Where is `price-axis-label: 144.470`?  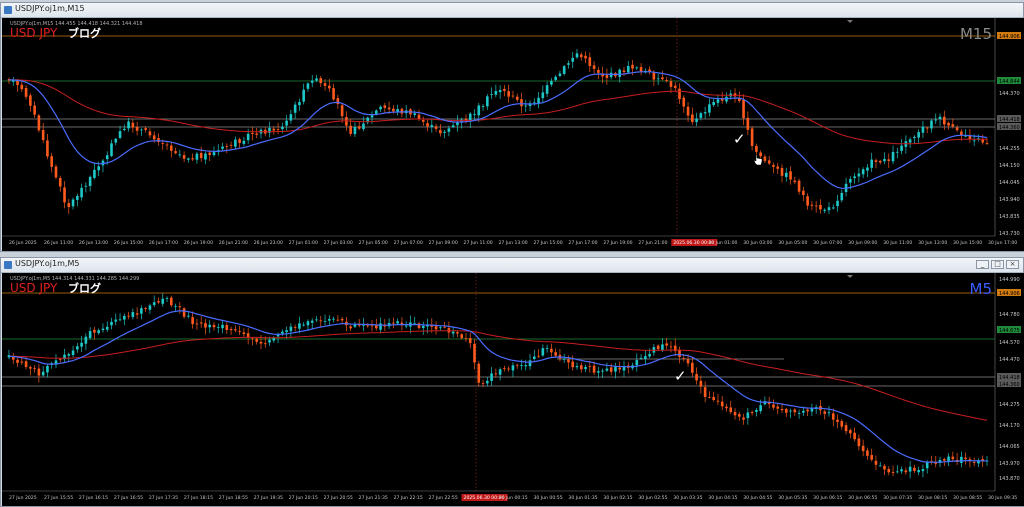
price-axis-label: 144.470 is located at coordinates (1009, 360).